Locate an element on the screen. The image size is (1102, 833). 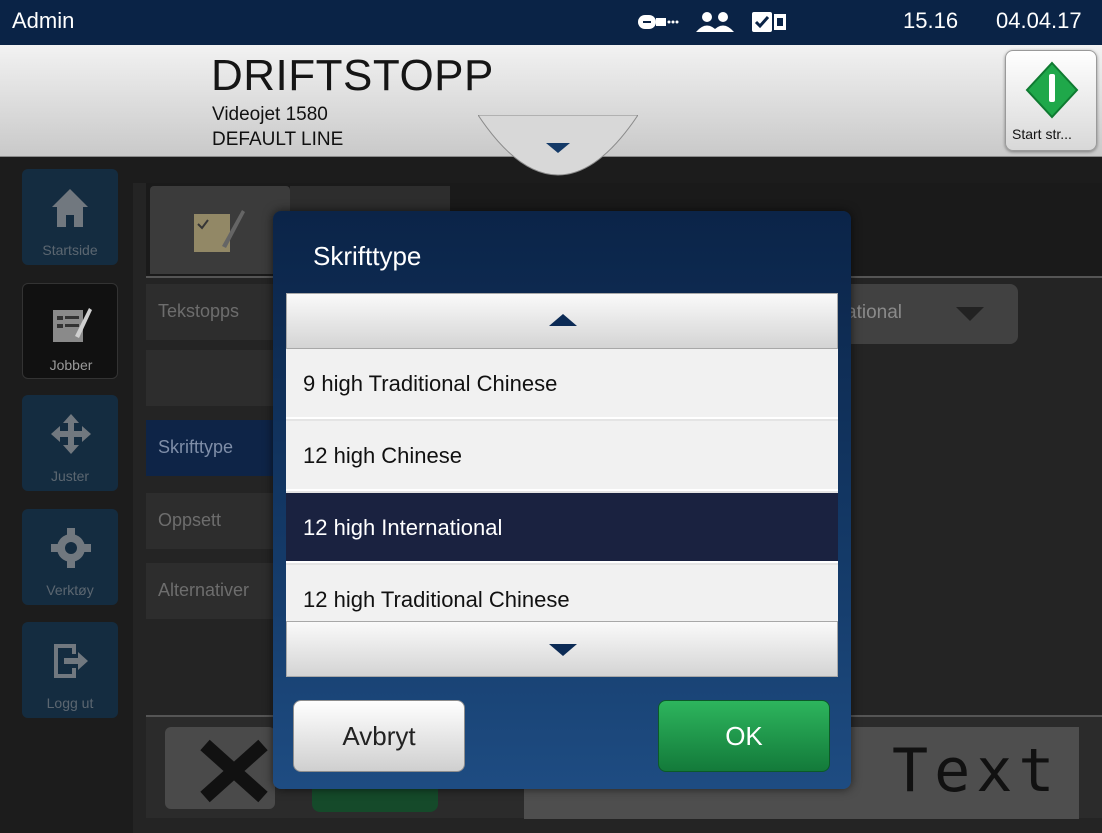
font-dropdown-value: ational is located at coordinates (874, 312).